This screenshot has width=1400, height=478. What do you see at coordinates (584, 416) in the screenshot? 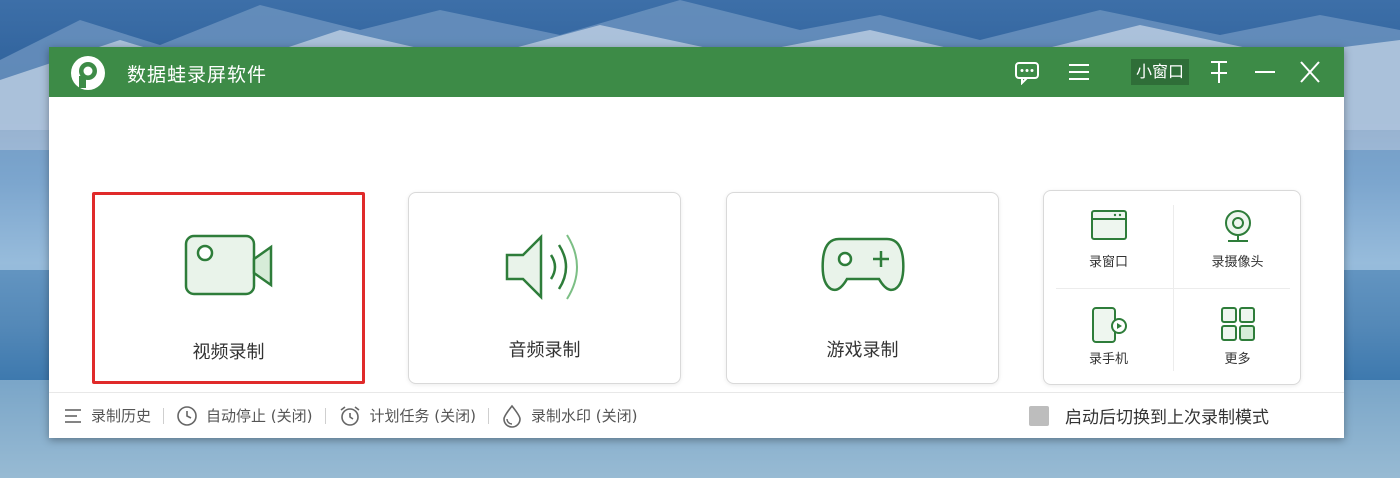
I see `watermark-label: 录制水印 (关闭)` at bounding box center [584, 416].